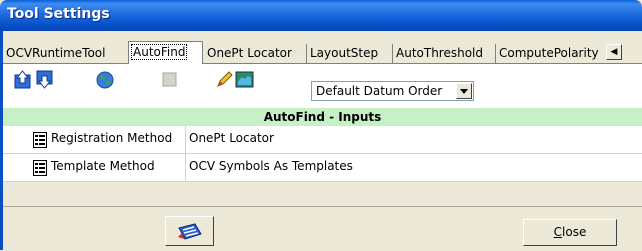 The height and width of the screenshot is (251, 642). Describe the element at coordinates (321, 15) in the screenshot. I see `title-bar: Tool Settings` at that location.